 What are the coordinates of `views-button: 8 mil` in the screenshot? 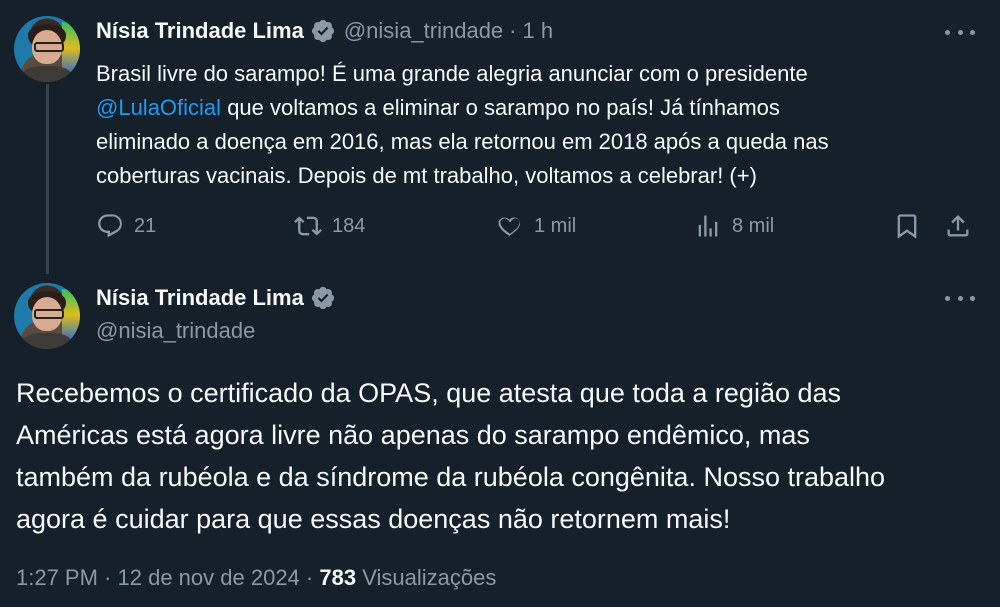 It's located at (734, 226).